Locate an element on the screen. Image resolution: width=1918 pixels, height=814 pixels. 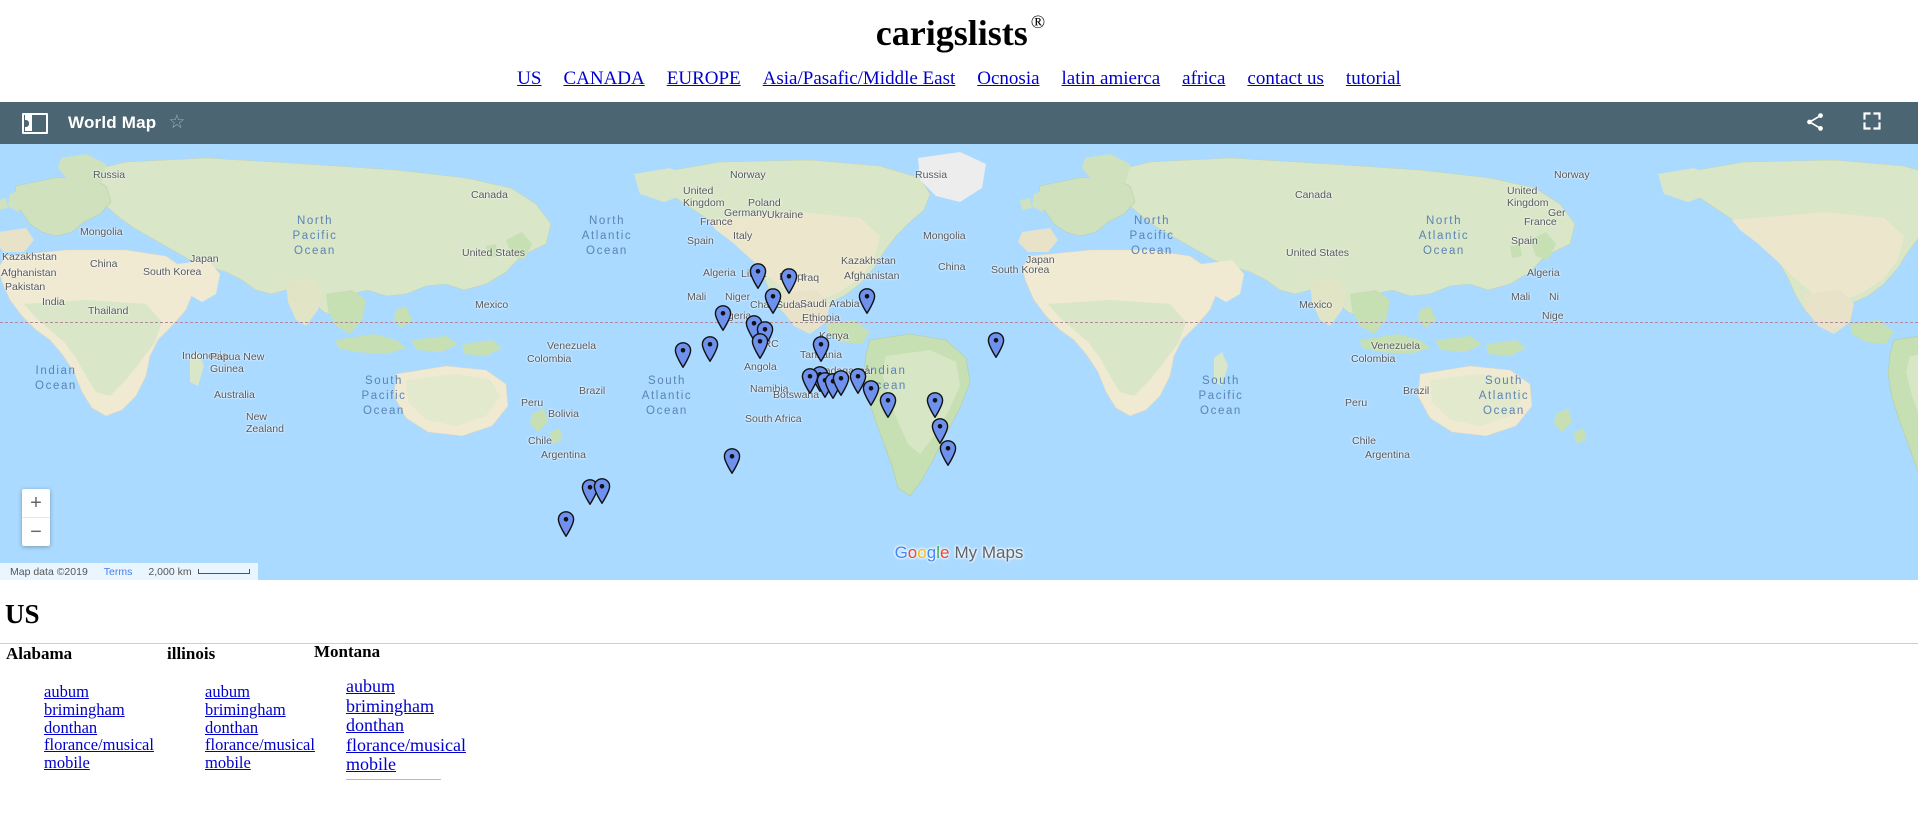
column-divider is located at coordinates (393, 779).